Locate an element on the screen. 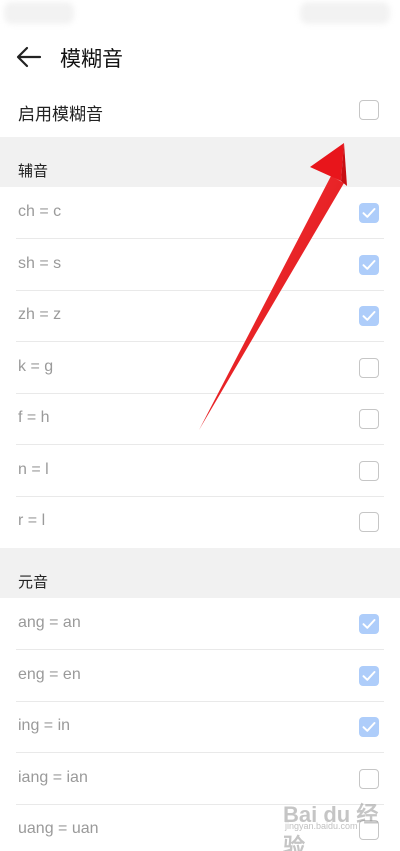 Image resolution: width=400 pixels, height=851 pixels. option-label: ch = c is located at coordinates (40, 211).